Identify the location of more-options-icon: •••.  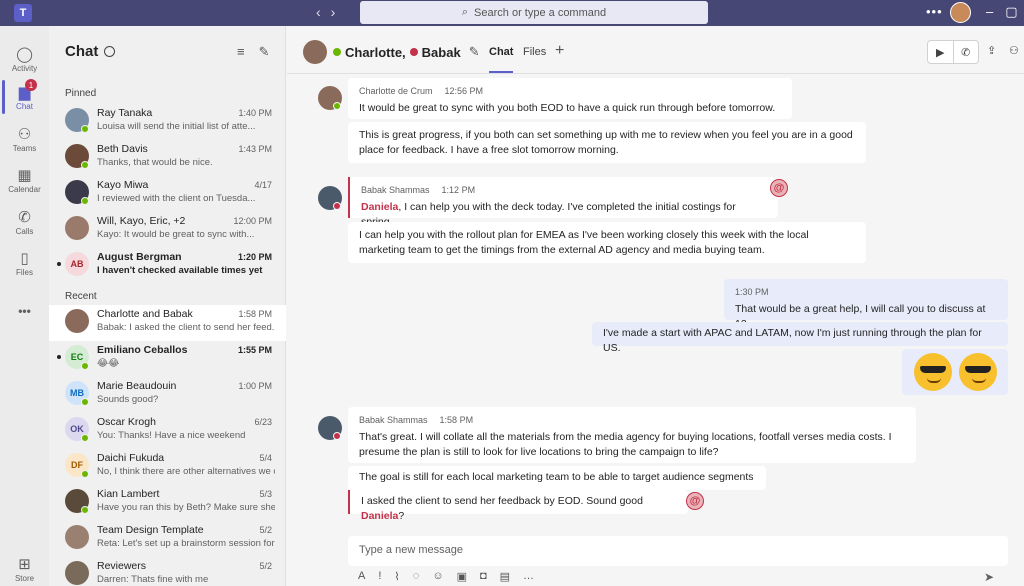
(934, 11).